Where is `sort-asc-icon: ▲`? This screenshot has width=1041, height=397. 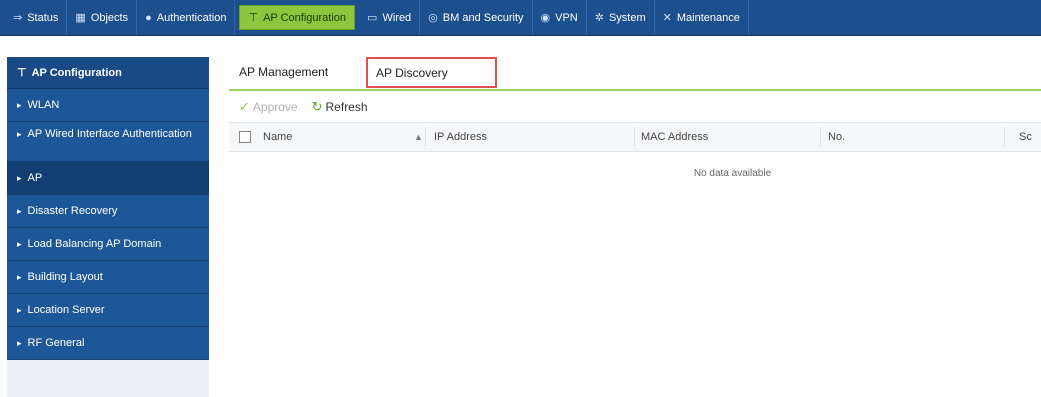
sort-asc-icon: ▲ is located at coordinates (418, 137).